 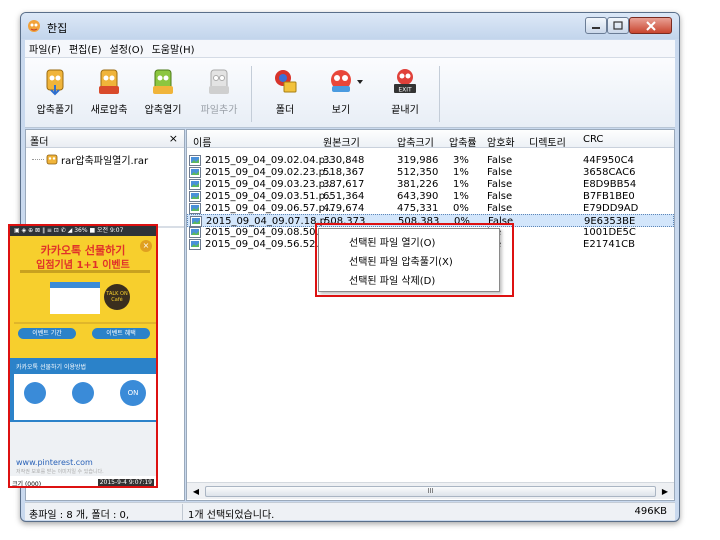 I want to click on close-icon, so click(x=650, y=25).